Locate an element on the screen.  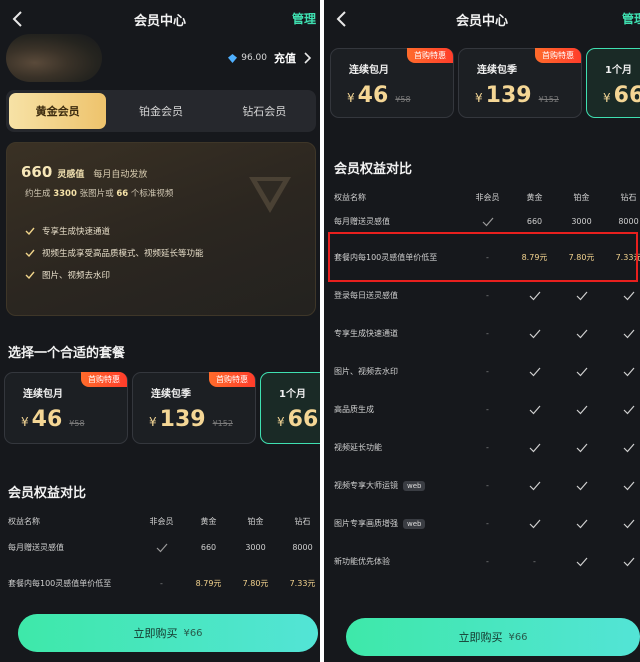
auto-issue-text: 每月自动发放 is located at coordinates (120, 175).